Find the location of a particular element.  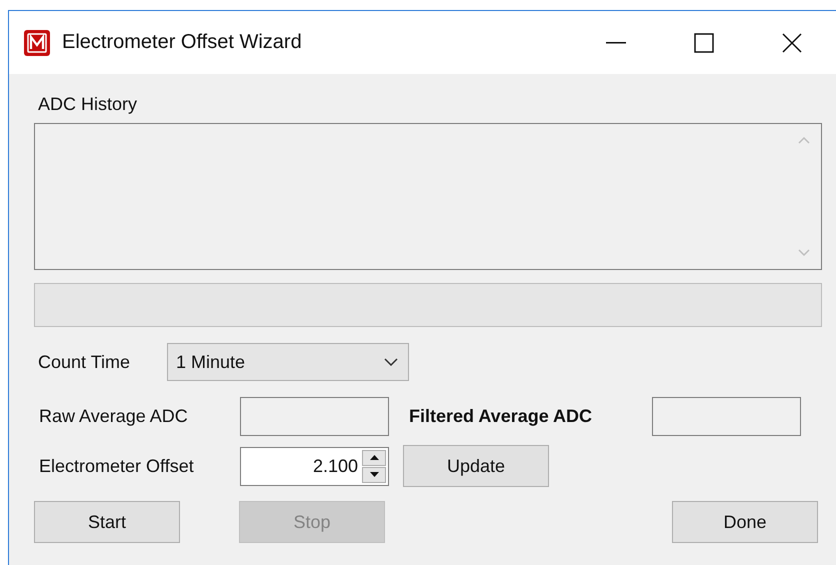

count-time-dropdown: 1 Minute is located at coordinates (288, 362).